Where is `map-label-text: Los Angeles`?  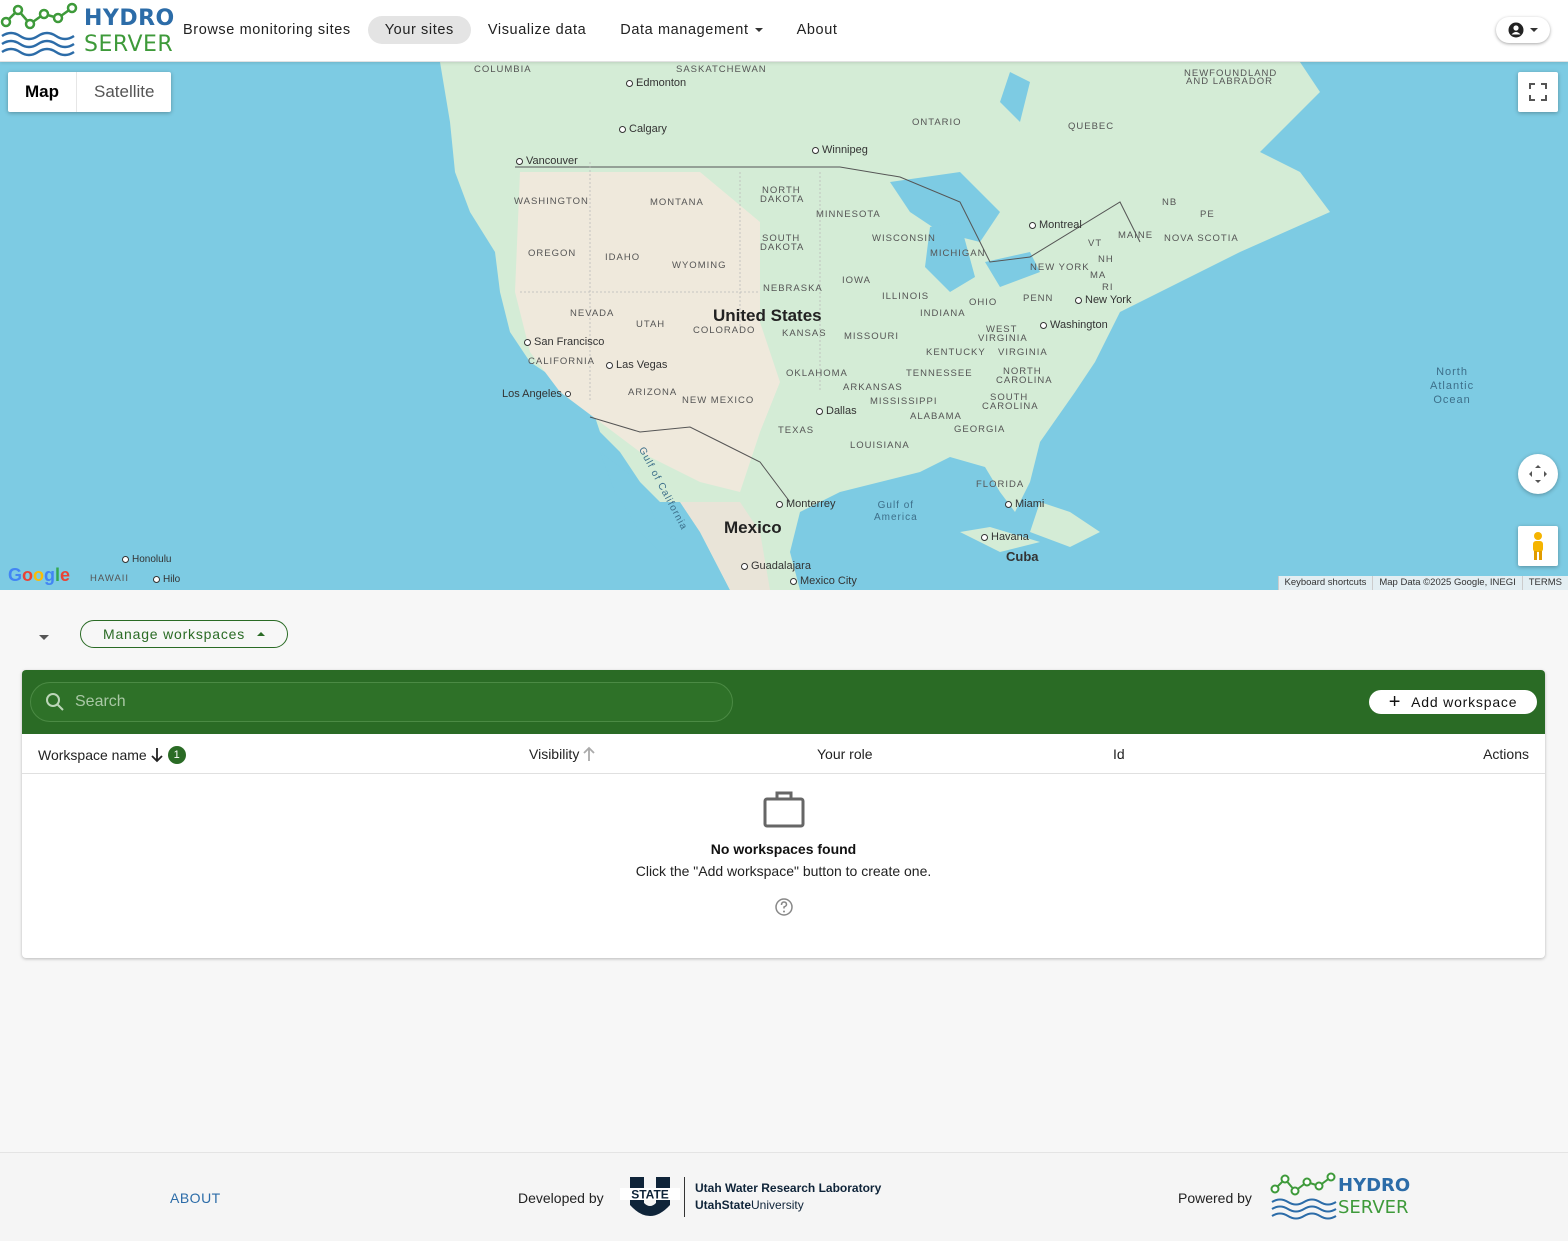 map-label-text: Los Angeles is located at coordinates (532, 394).